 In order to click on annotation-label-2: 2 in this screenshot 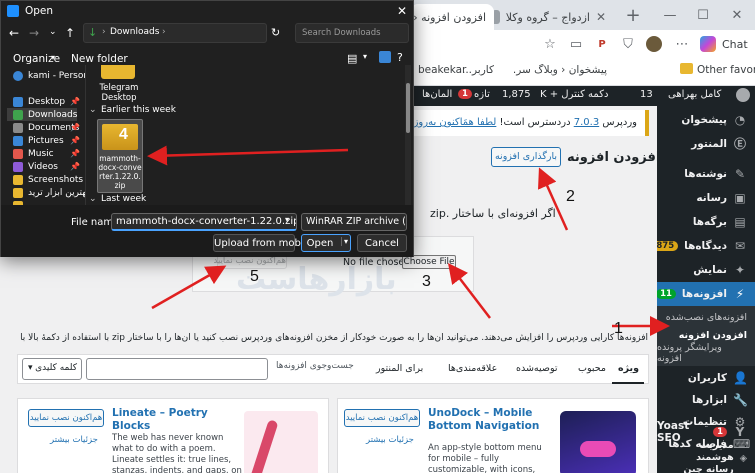, I will do `click(570, 196)`.